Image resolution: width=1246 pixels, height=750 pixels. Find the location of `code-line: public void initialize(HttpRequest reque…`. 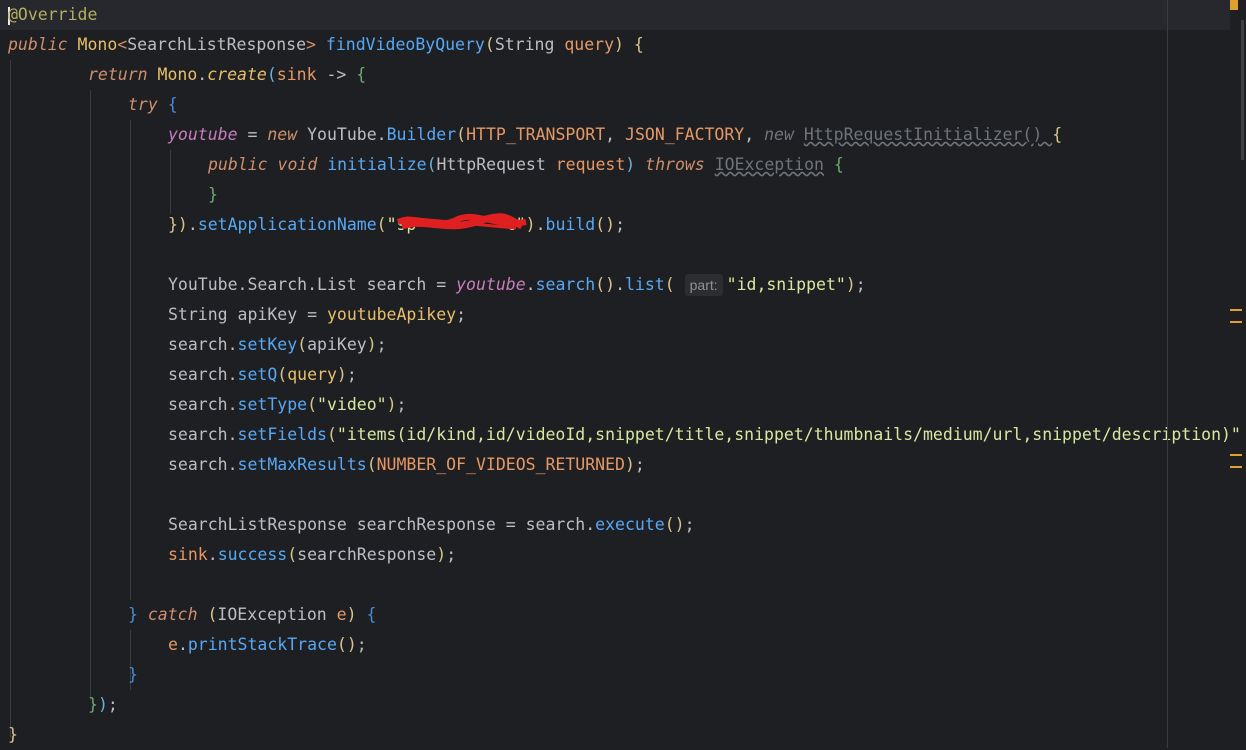

code-line: public void initialize(HttpRequest reque… is located at coordinates (615, 165).